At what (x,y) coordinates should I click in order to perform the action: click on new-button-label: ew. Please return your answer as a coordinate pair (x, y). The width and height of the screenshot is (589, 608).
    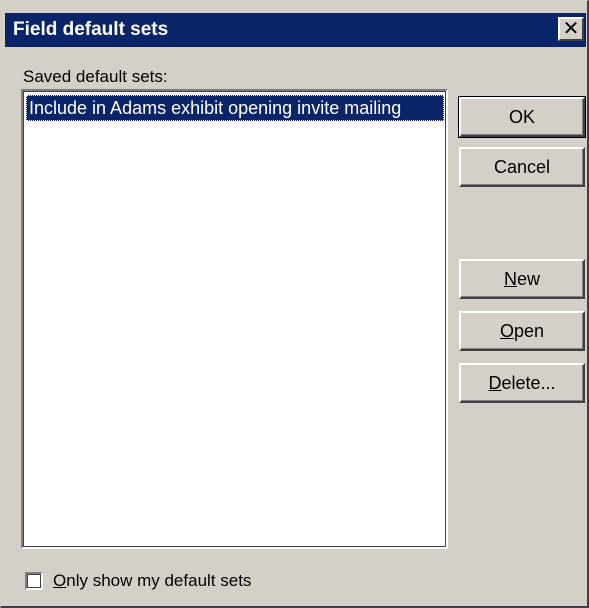
    Looking at the image, I should click on (528, 279).